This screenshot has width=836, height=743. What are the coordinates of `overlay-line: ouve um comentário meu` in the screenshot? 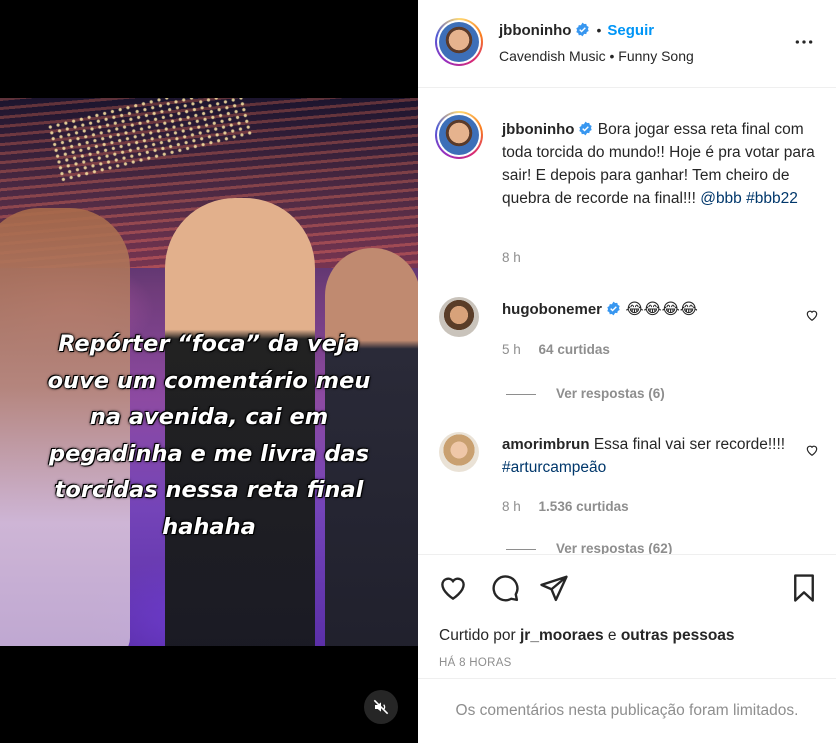 It's located at (209, 380).